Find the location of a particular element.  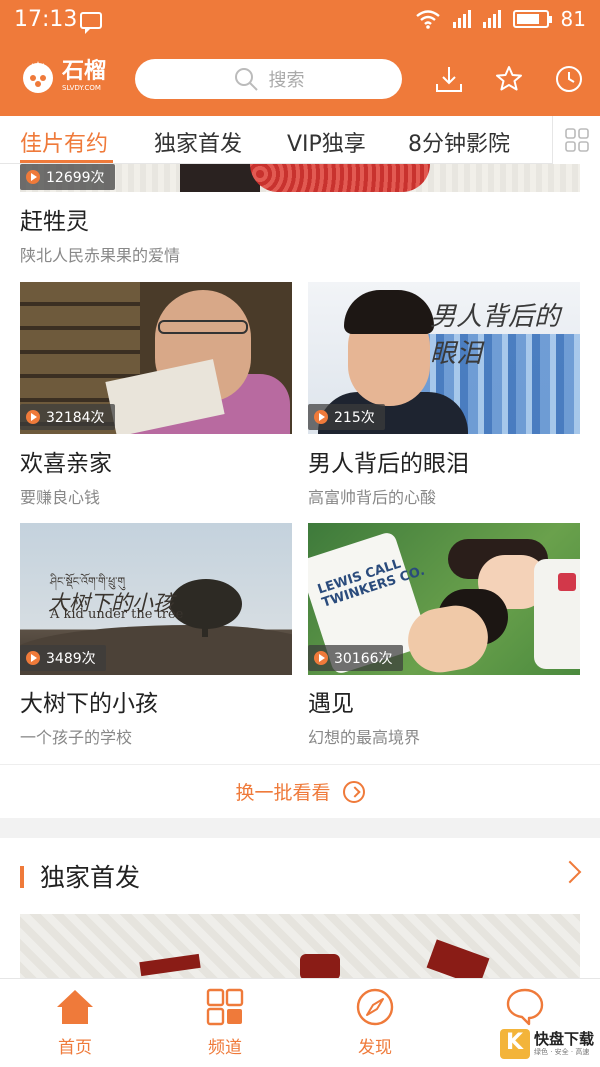

download-button is located at coordinates (449, 79).